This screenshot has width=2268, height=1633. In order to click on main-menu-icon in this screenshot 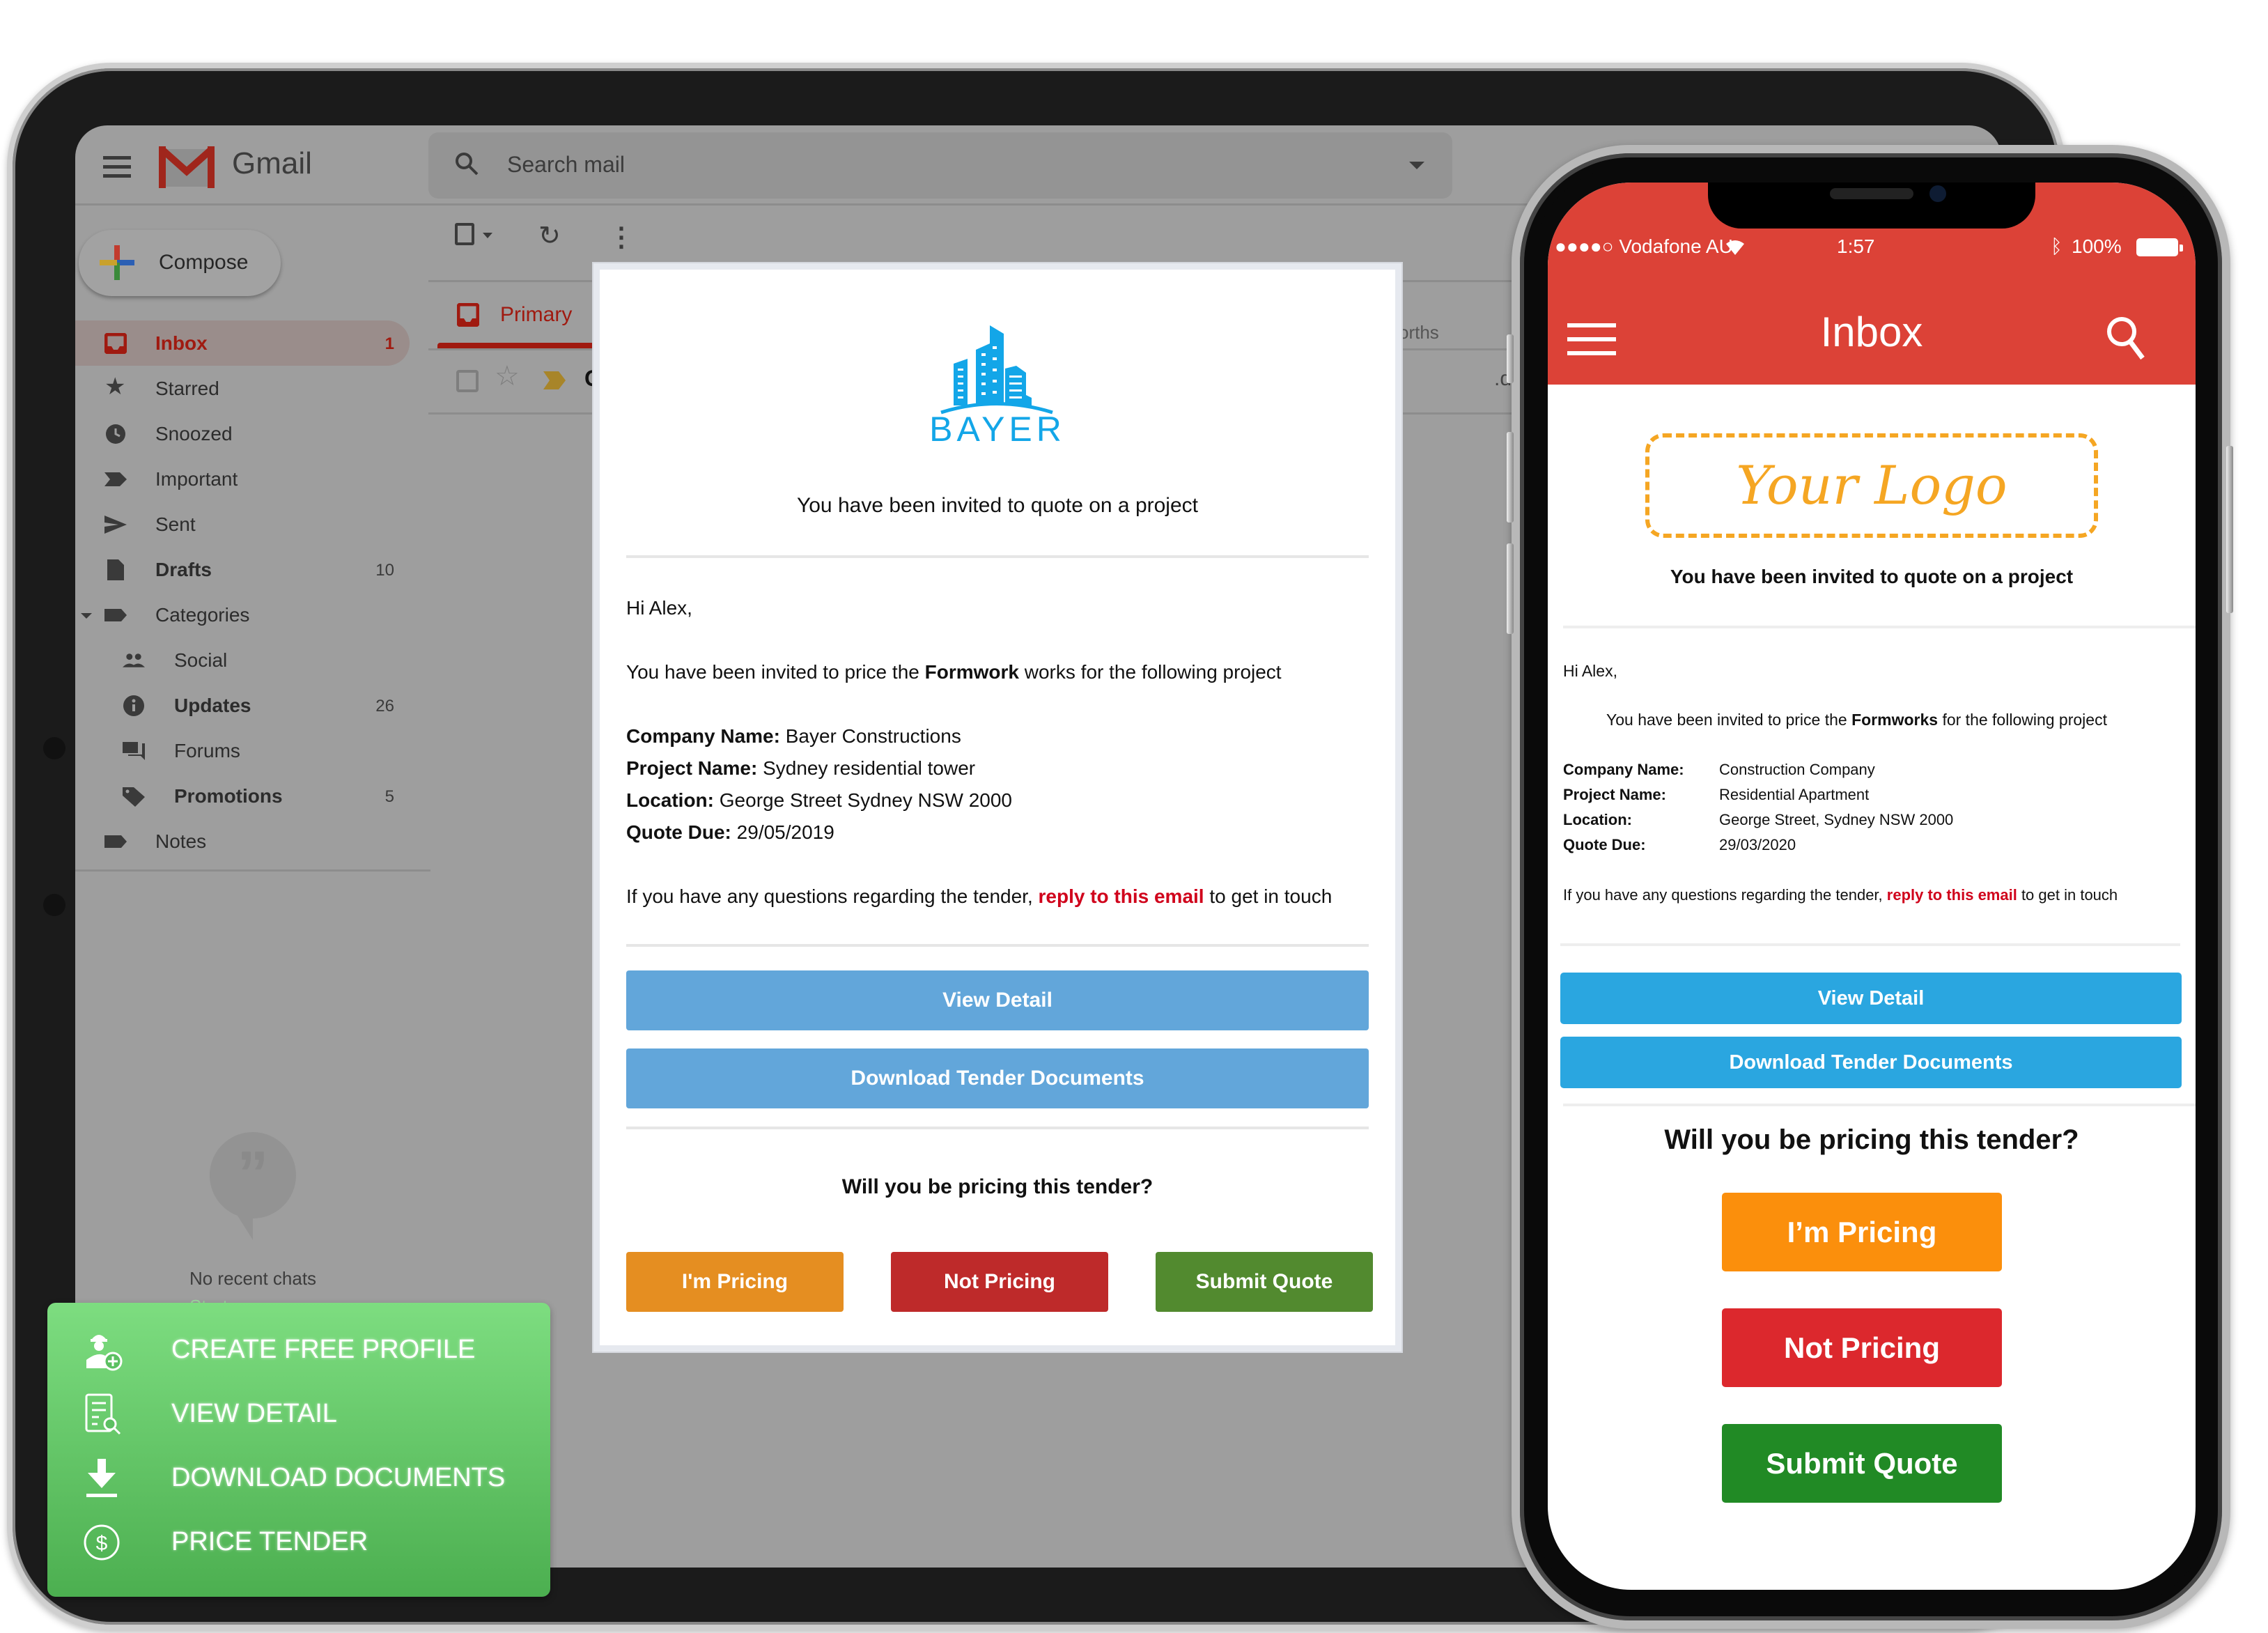, I will do `click(117, 169)`.